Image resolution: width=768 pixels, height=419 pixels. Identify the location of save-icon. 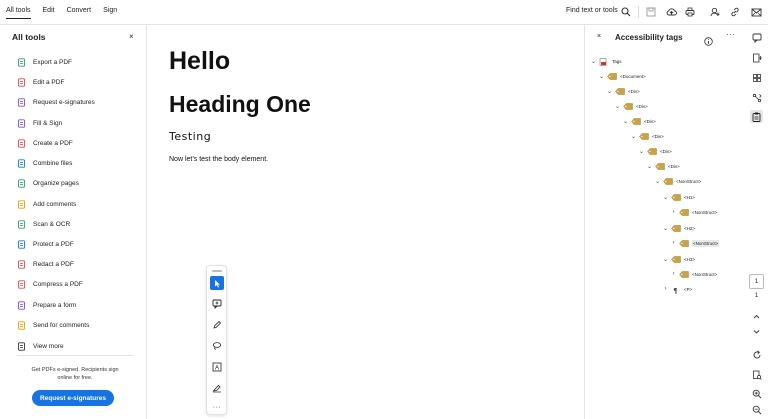
(651, 12).